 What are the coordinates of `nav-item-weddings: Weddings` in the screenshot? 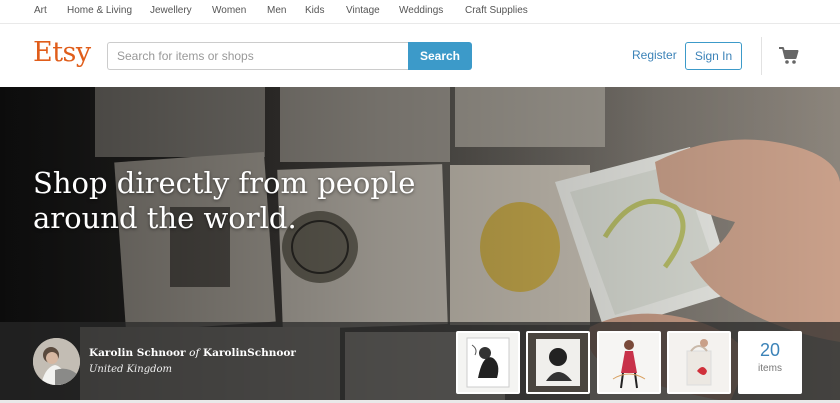 It's located at (421, 10).